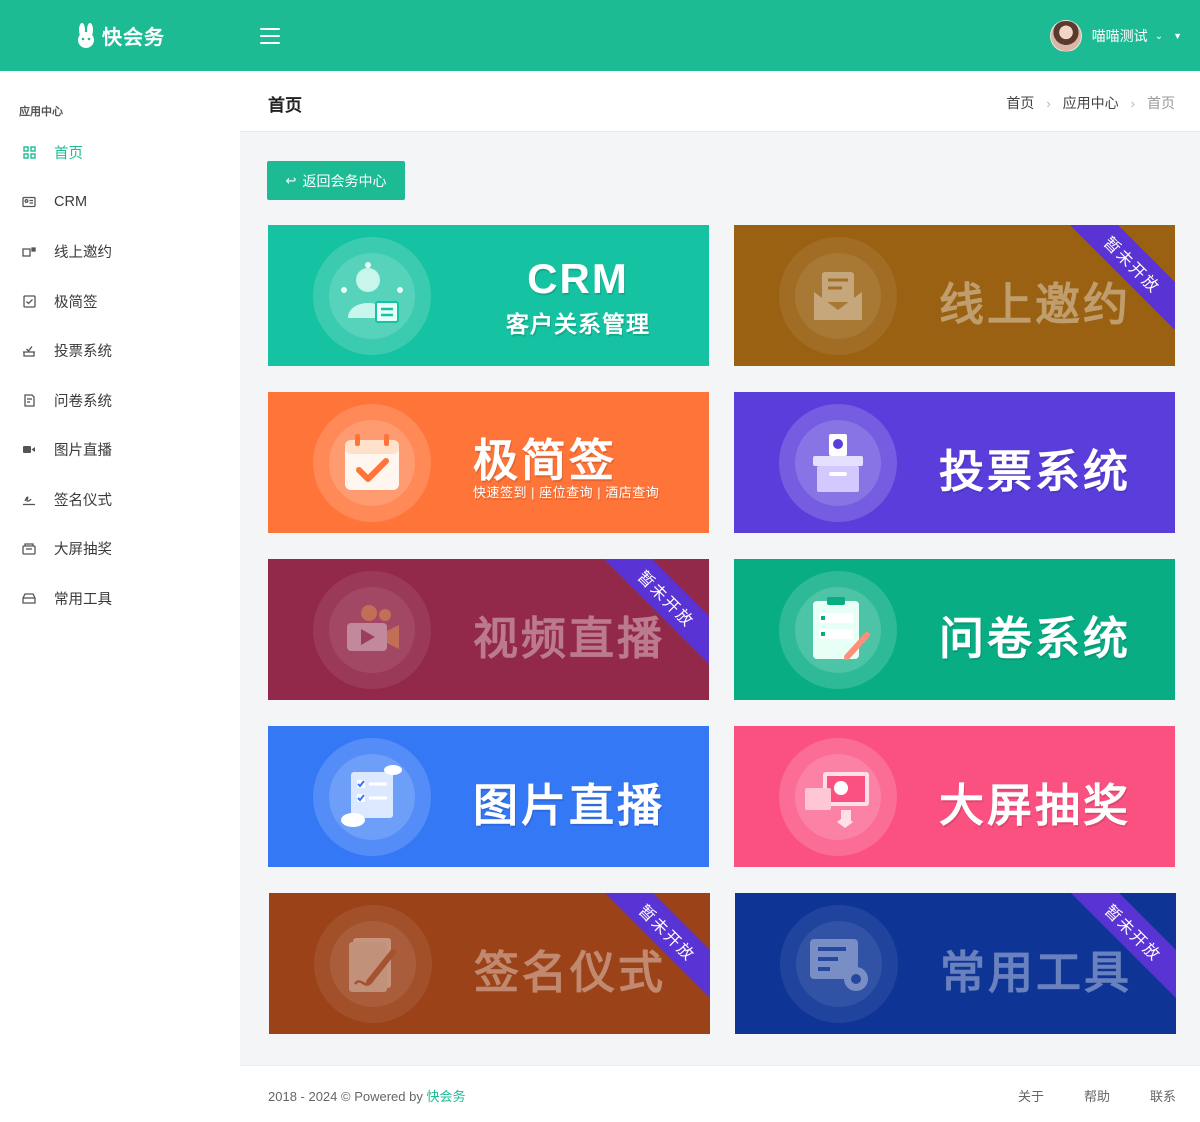 The height and width of the screenshot is (1122, 1200). Describe the element at coordinates (569, 638) in the screenshot. I see `card-title: 视频直播` at that location.